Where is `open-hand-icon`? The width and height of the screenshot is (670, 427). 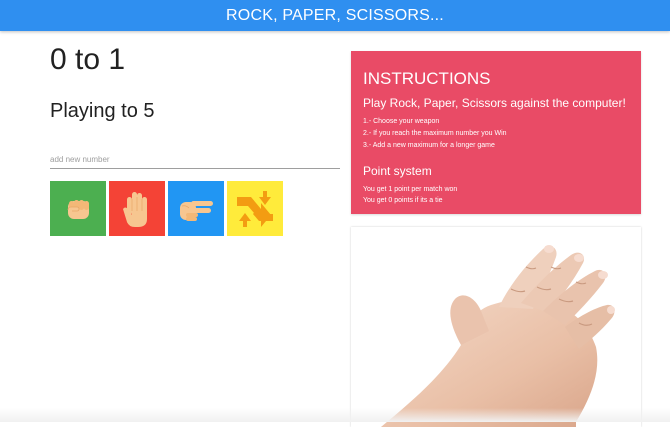
open-hand-icon is located at coordinates (135, 209).